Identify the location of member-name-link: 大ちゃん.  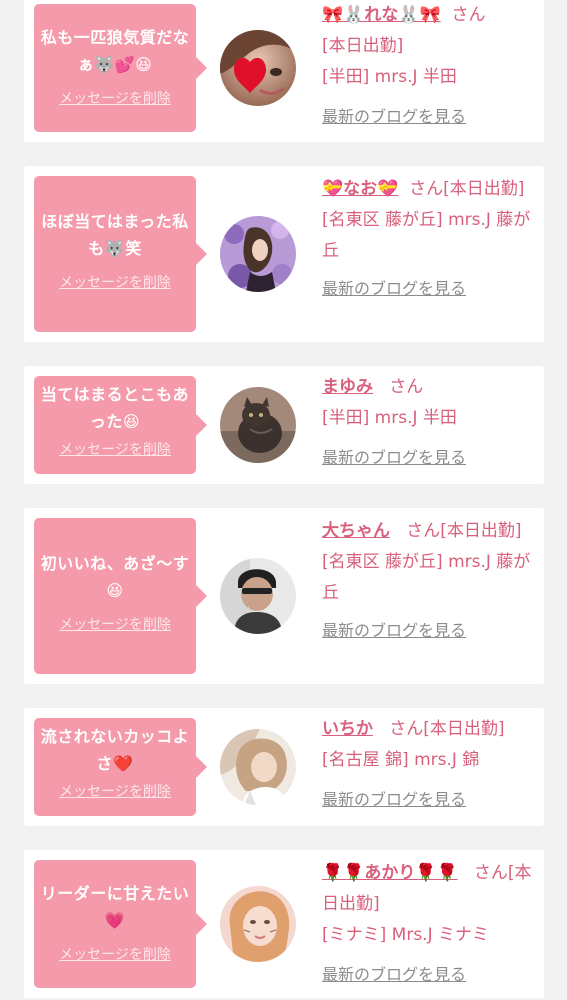
(356, 531).